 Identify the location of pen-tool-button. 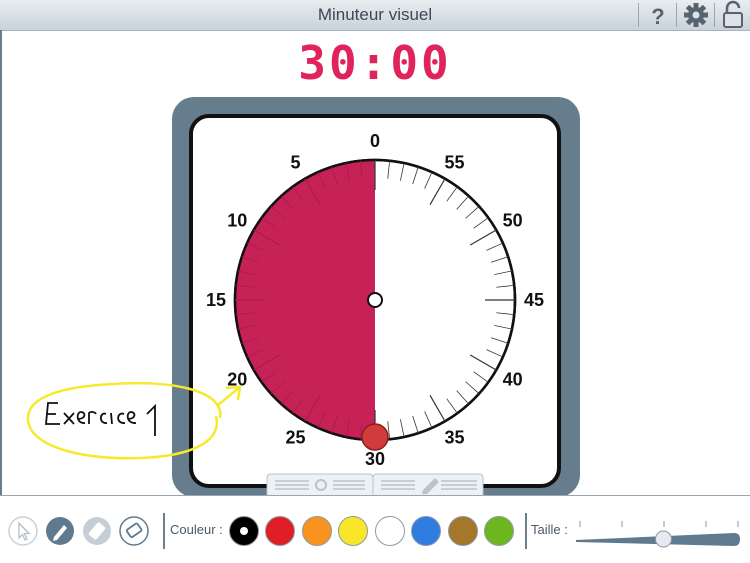
(60, 531).